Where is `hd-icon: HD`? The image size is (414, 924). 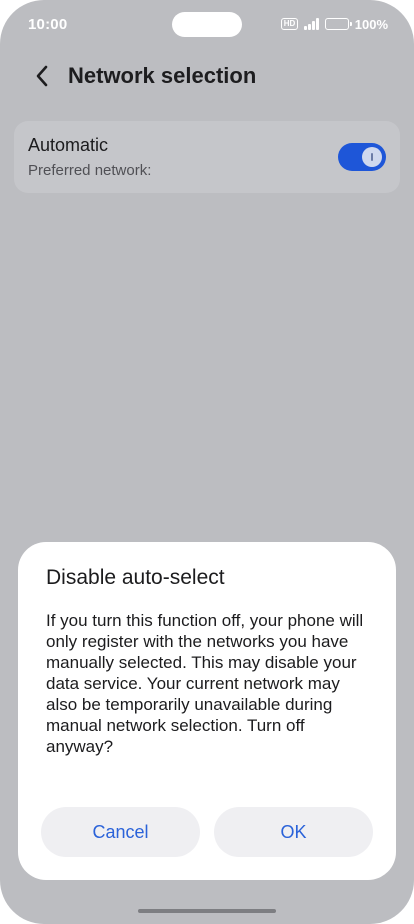
hd-icon: HD is located at coordinates (289, 24).